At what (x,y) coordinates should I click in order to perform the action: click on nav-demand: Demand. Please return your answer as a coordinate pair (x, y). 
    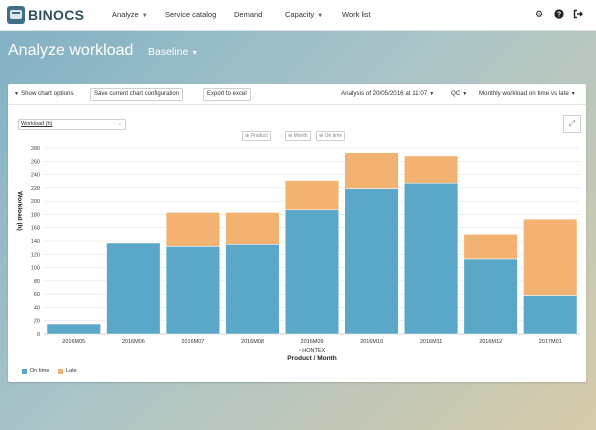
    Looking at the image, I should click on (248, 14).